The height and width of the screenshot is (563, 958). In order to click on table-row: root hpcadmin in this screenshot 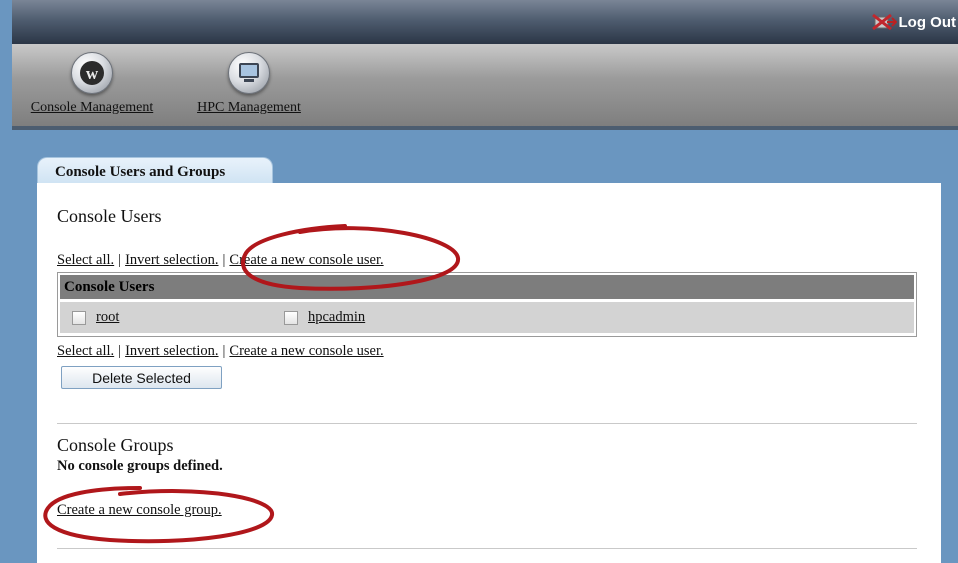, I will do `click(487, 317)`.